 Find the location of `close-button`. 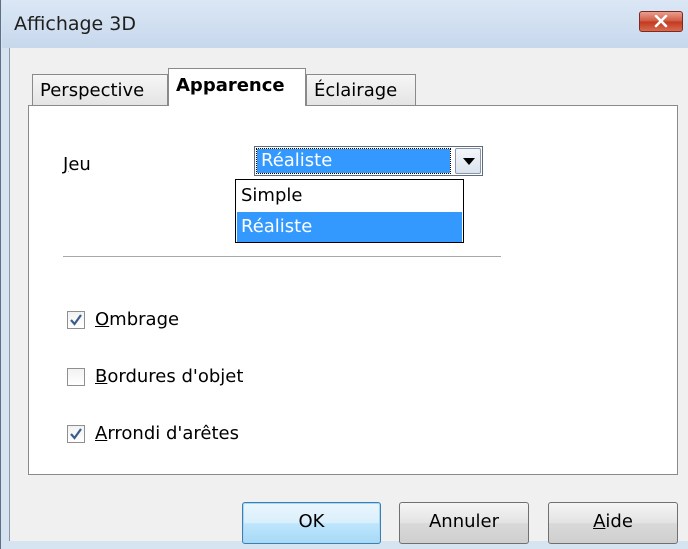

close-button is located at coordinates (661, 21).